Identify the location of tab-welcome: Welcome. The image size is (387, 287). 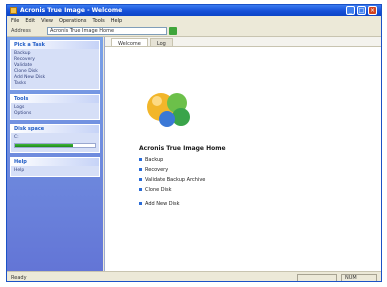
(129, 42).